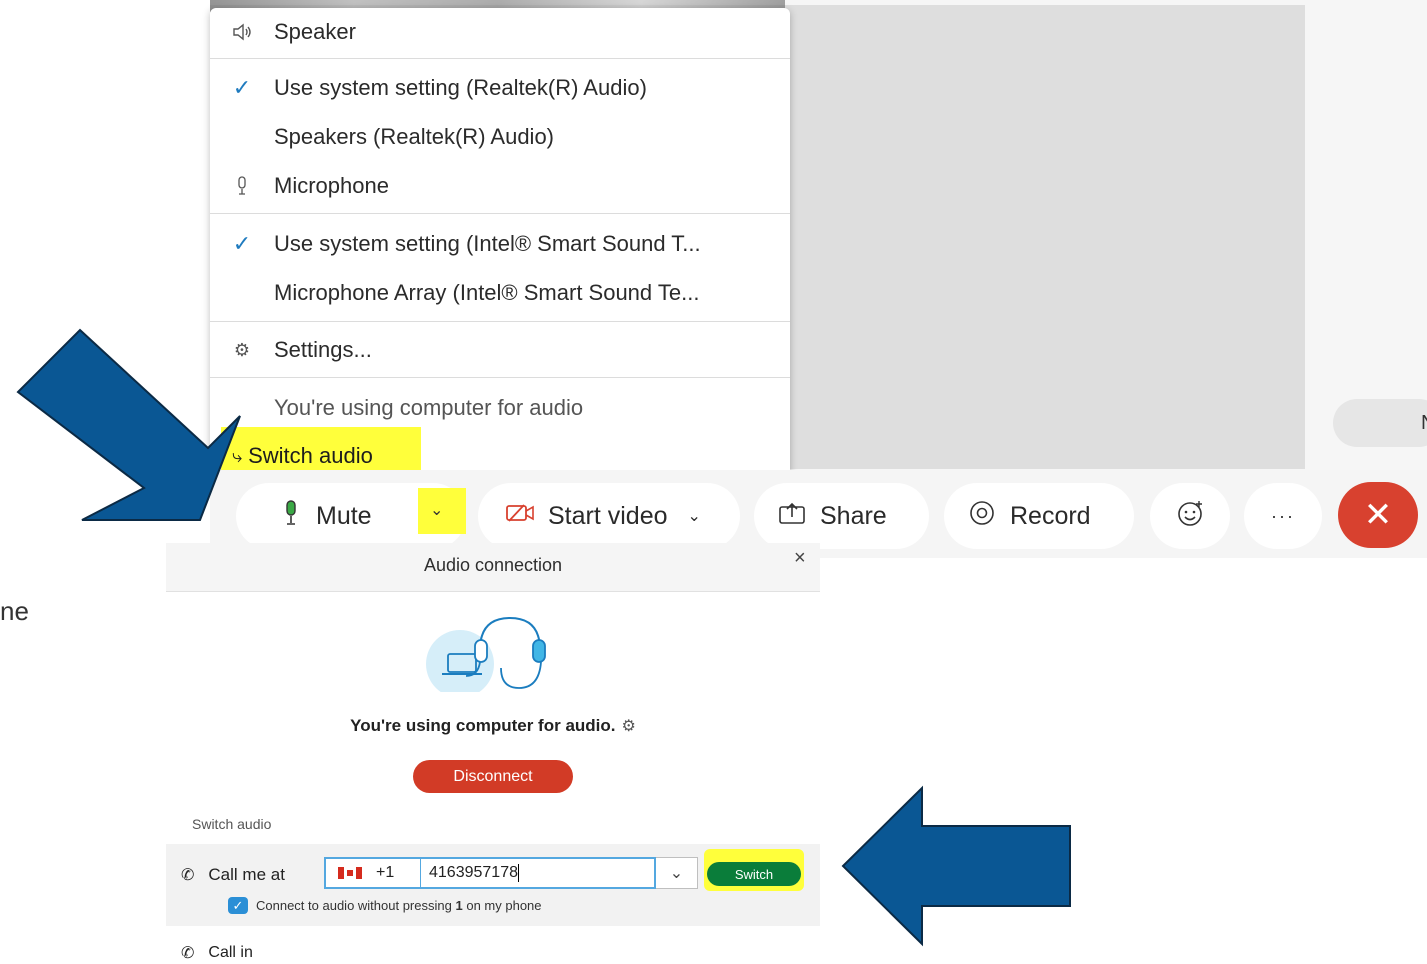 The image size is (1427, 964). Describe the element at coordinates (14, 611) in the screenshot. I see `cropped-text: ne` at that location.